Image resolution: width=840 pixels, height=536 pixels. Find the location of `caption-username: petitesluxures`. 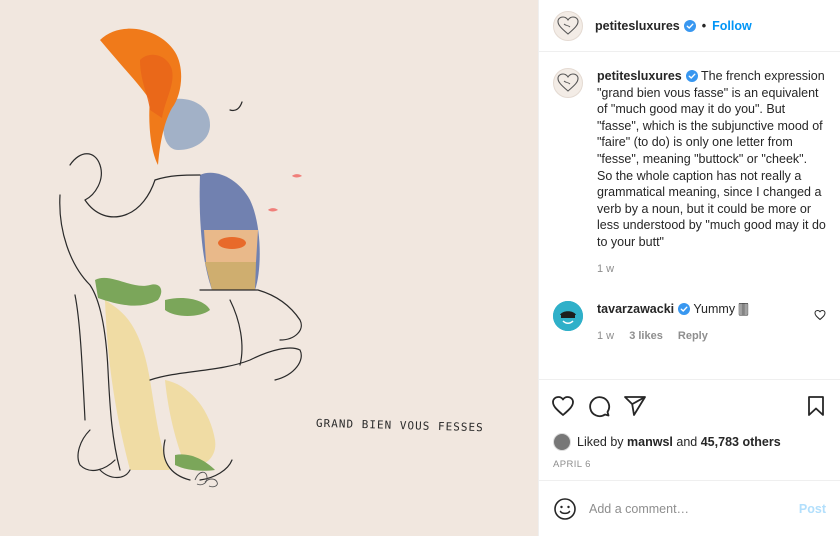

caption-username: petitesluxures is located at coordinates (639, 76).